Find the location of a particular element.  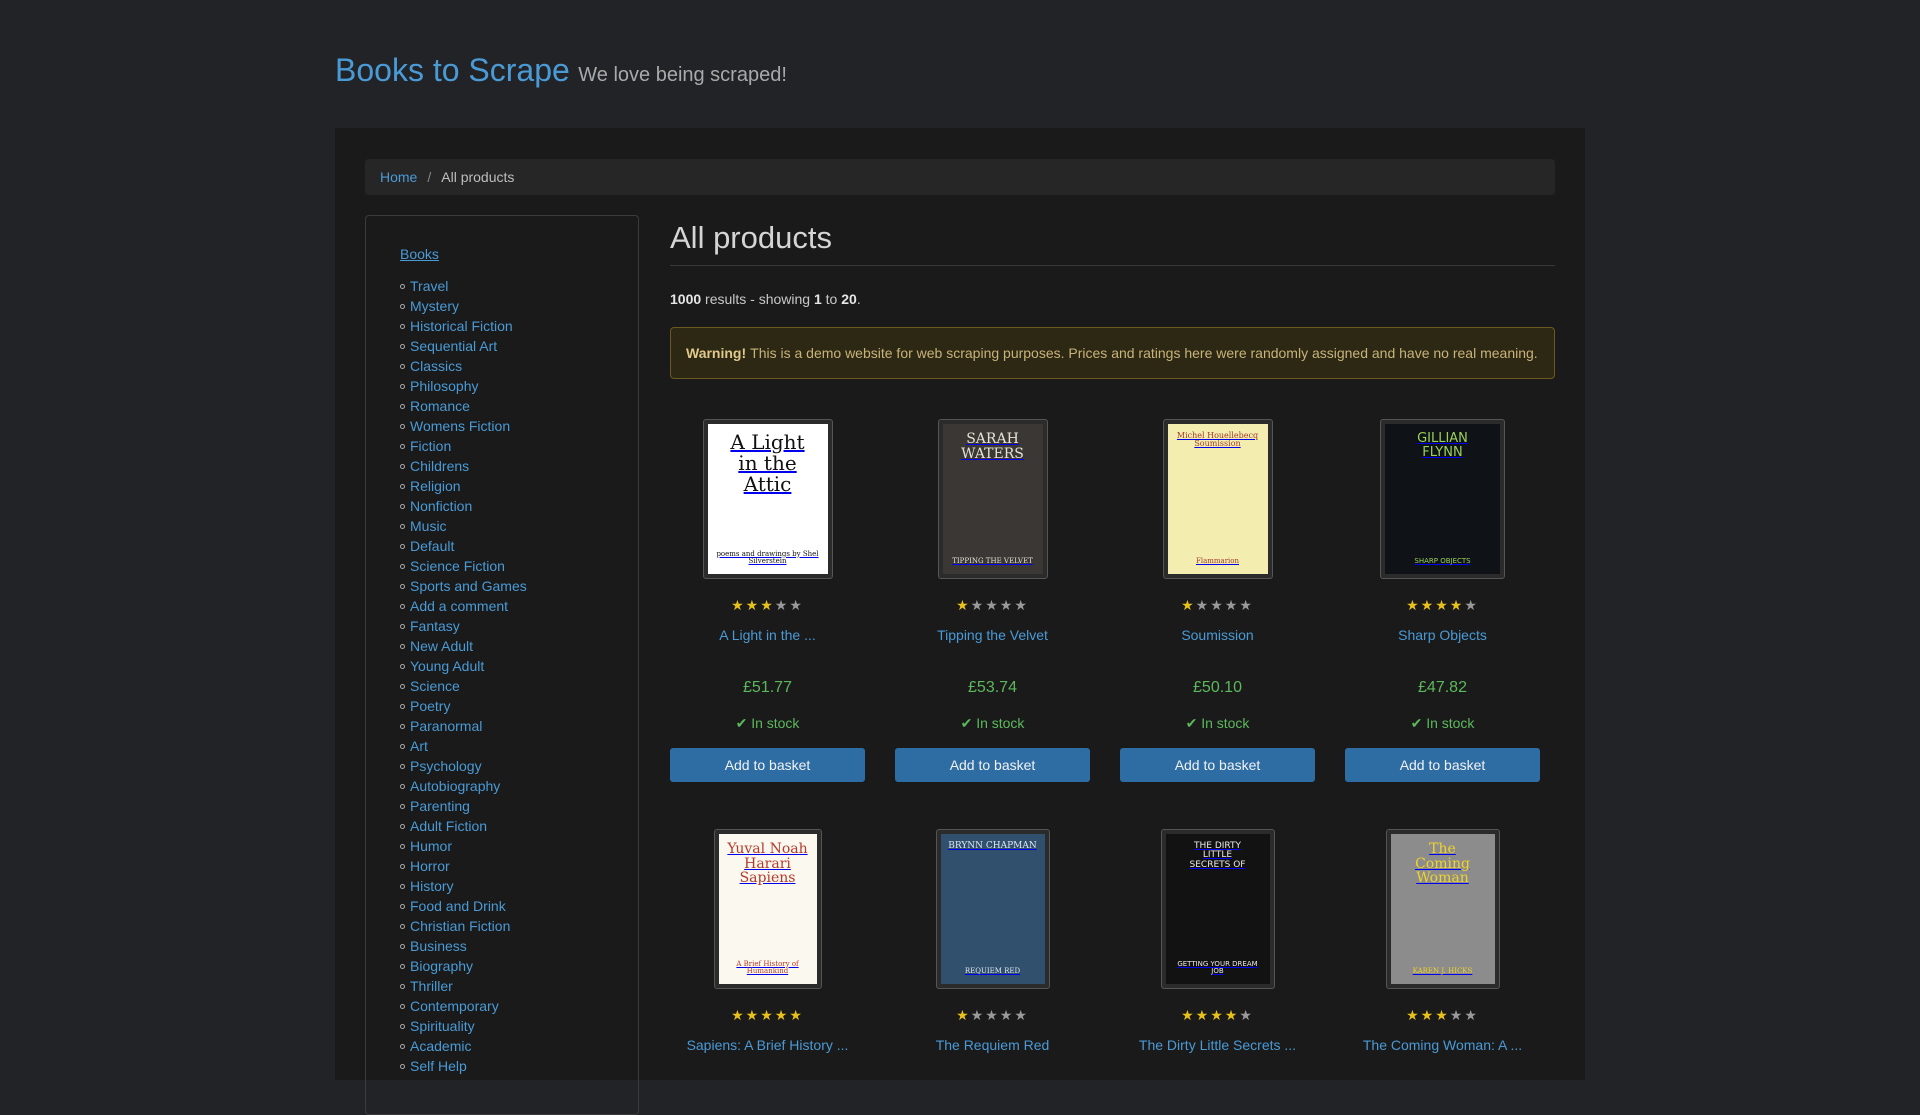

product-thumbnail: BRYNN CHAPMAN REQUIEM RED is located at coordinates (992, 909).